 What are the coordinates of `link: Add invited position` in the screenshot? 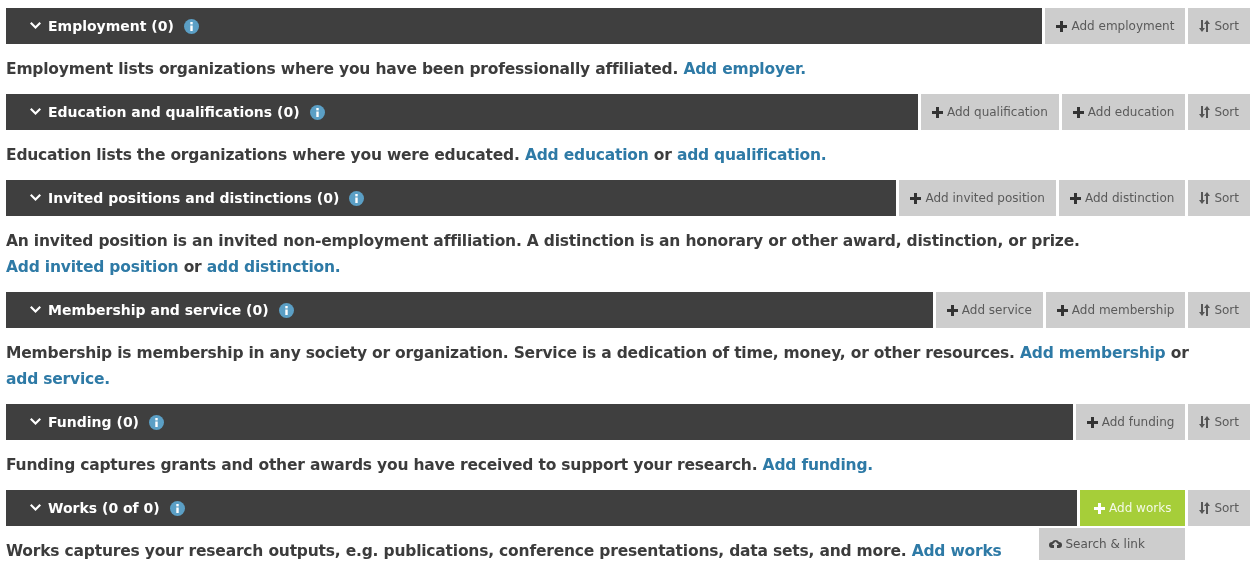 It's located at (92, 267).